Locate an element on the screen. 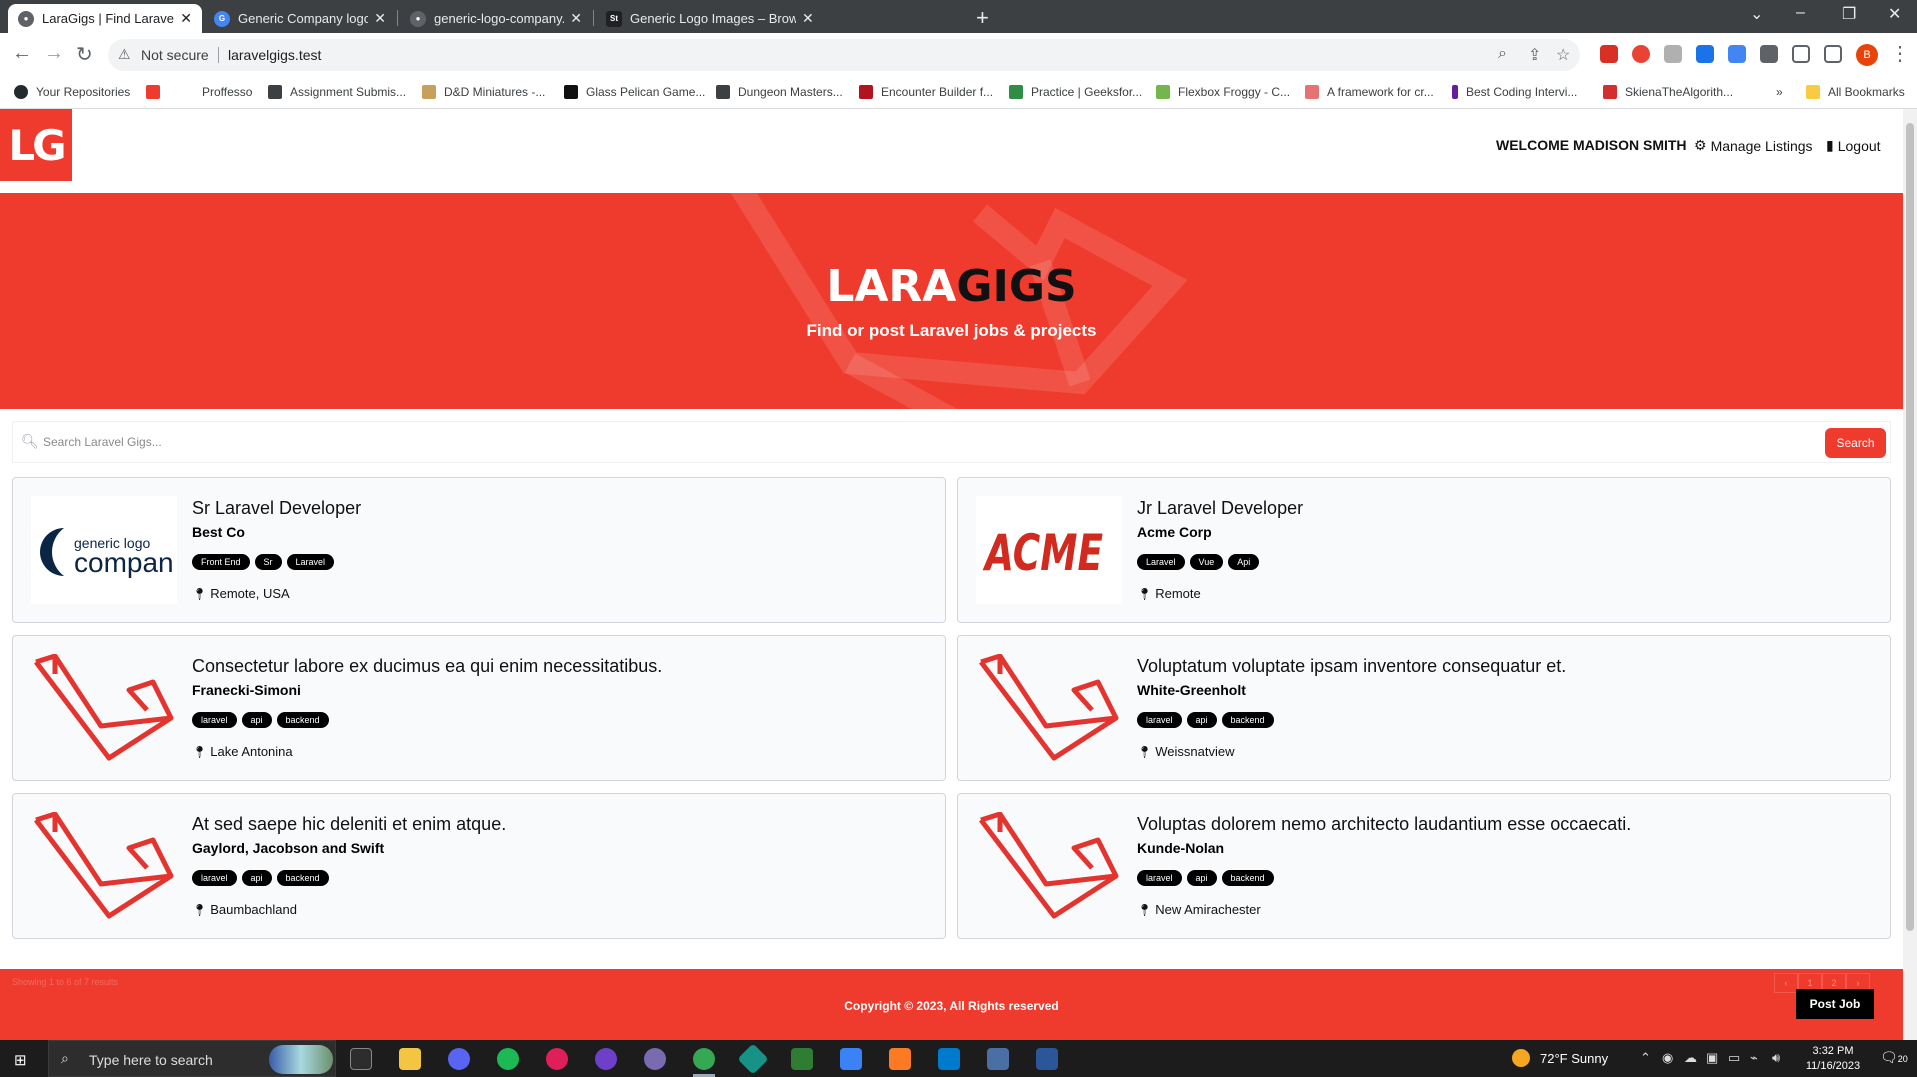 Image resolution: width=1917 pixels, height=1077 pixels. weather-icon is located at coordinates (1521, 1058).